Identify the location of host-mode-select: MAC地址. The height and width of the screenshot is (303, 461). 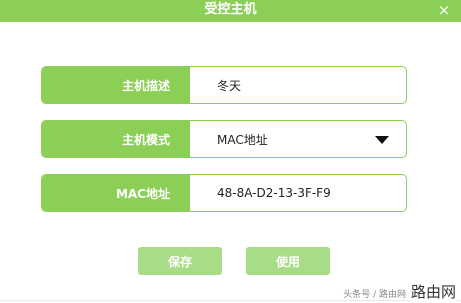
(242, 139).